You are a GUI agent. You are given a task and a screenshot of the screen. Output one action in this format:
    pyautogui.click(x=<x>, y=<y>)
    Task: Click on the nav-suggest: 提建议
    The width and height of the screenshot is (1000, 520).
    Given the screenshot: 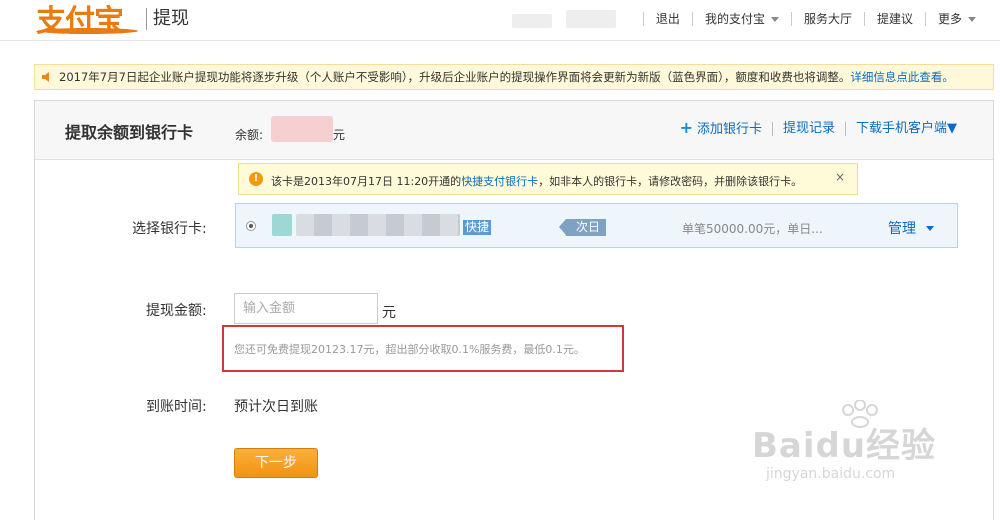 What is the action you would take?
    pyautogui.click(x=894, y=19)
    